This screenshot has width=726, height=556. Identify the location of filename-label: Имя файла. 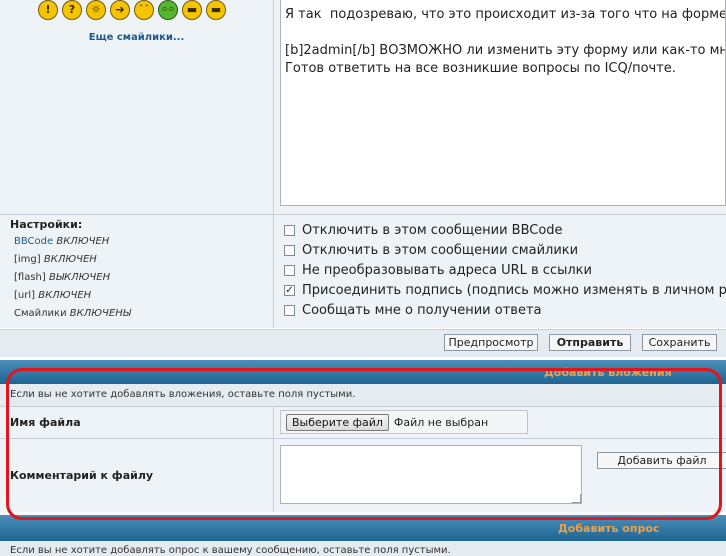
(45, 422).